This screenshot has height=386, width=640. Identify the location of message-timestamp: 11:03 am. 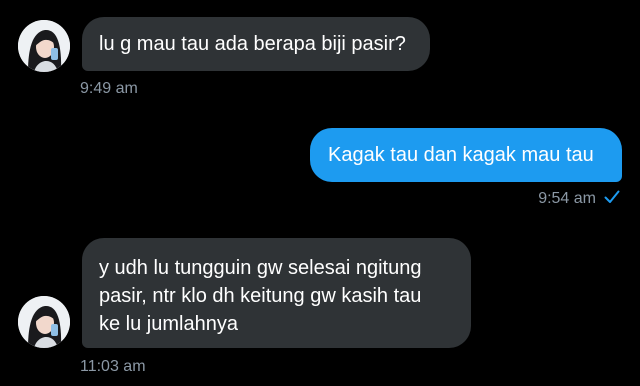
(113, 366).